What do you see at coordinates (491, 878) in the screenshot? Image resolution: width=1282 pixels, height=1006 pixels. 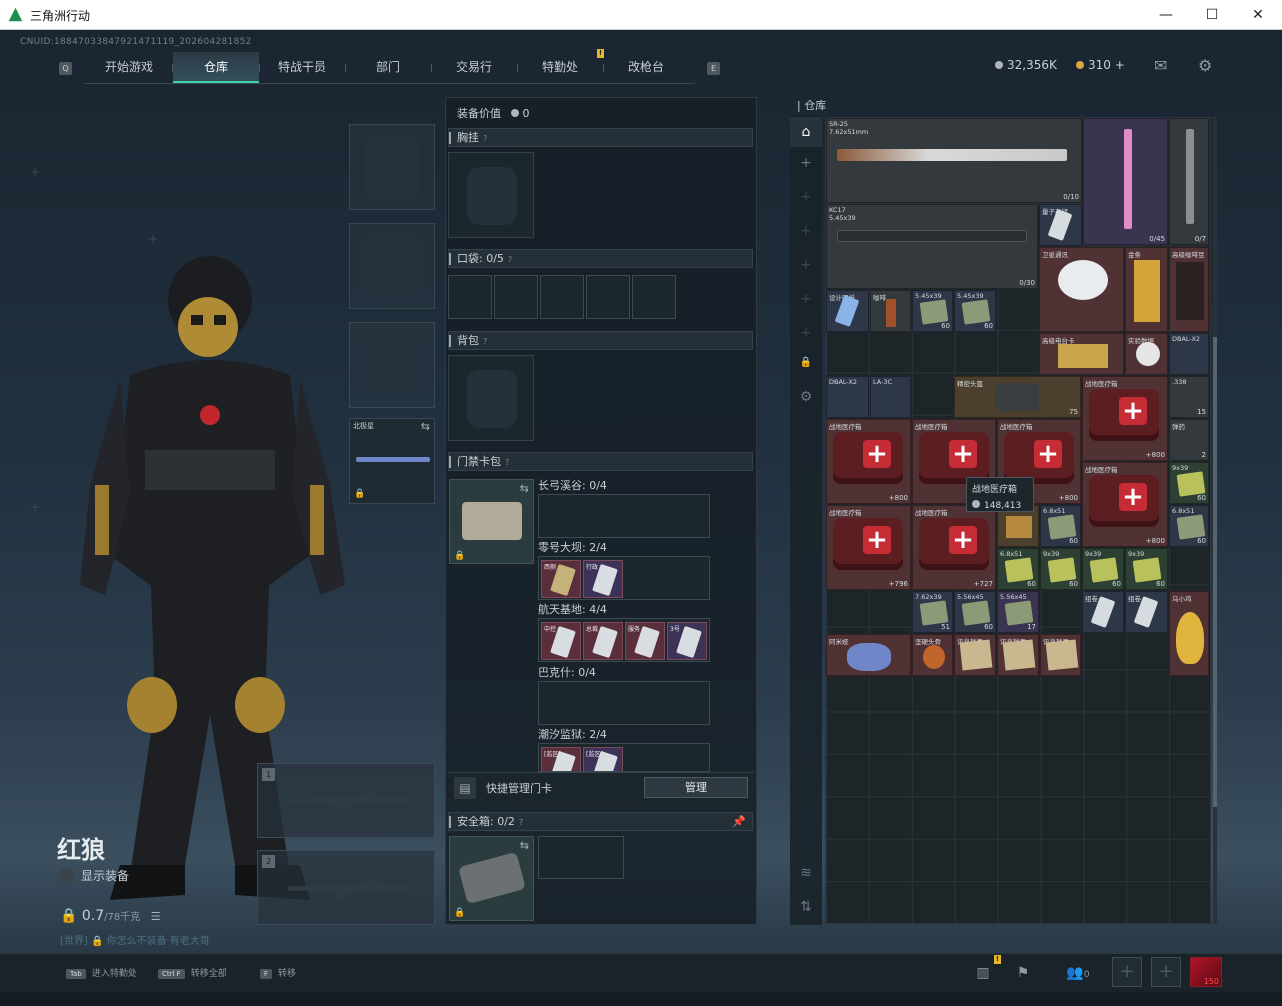 I see `safe-box-slot: ⇆ 🔒` at bounding box center [491, 878].